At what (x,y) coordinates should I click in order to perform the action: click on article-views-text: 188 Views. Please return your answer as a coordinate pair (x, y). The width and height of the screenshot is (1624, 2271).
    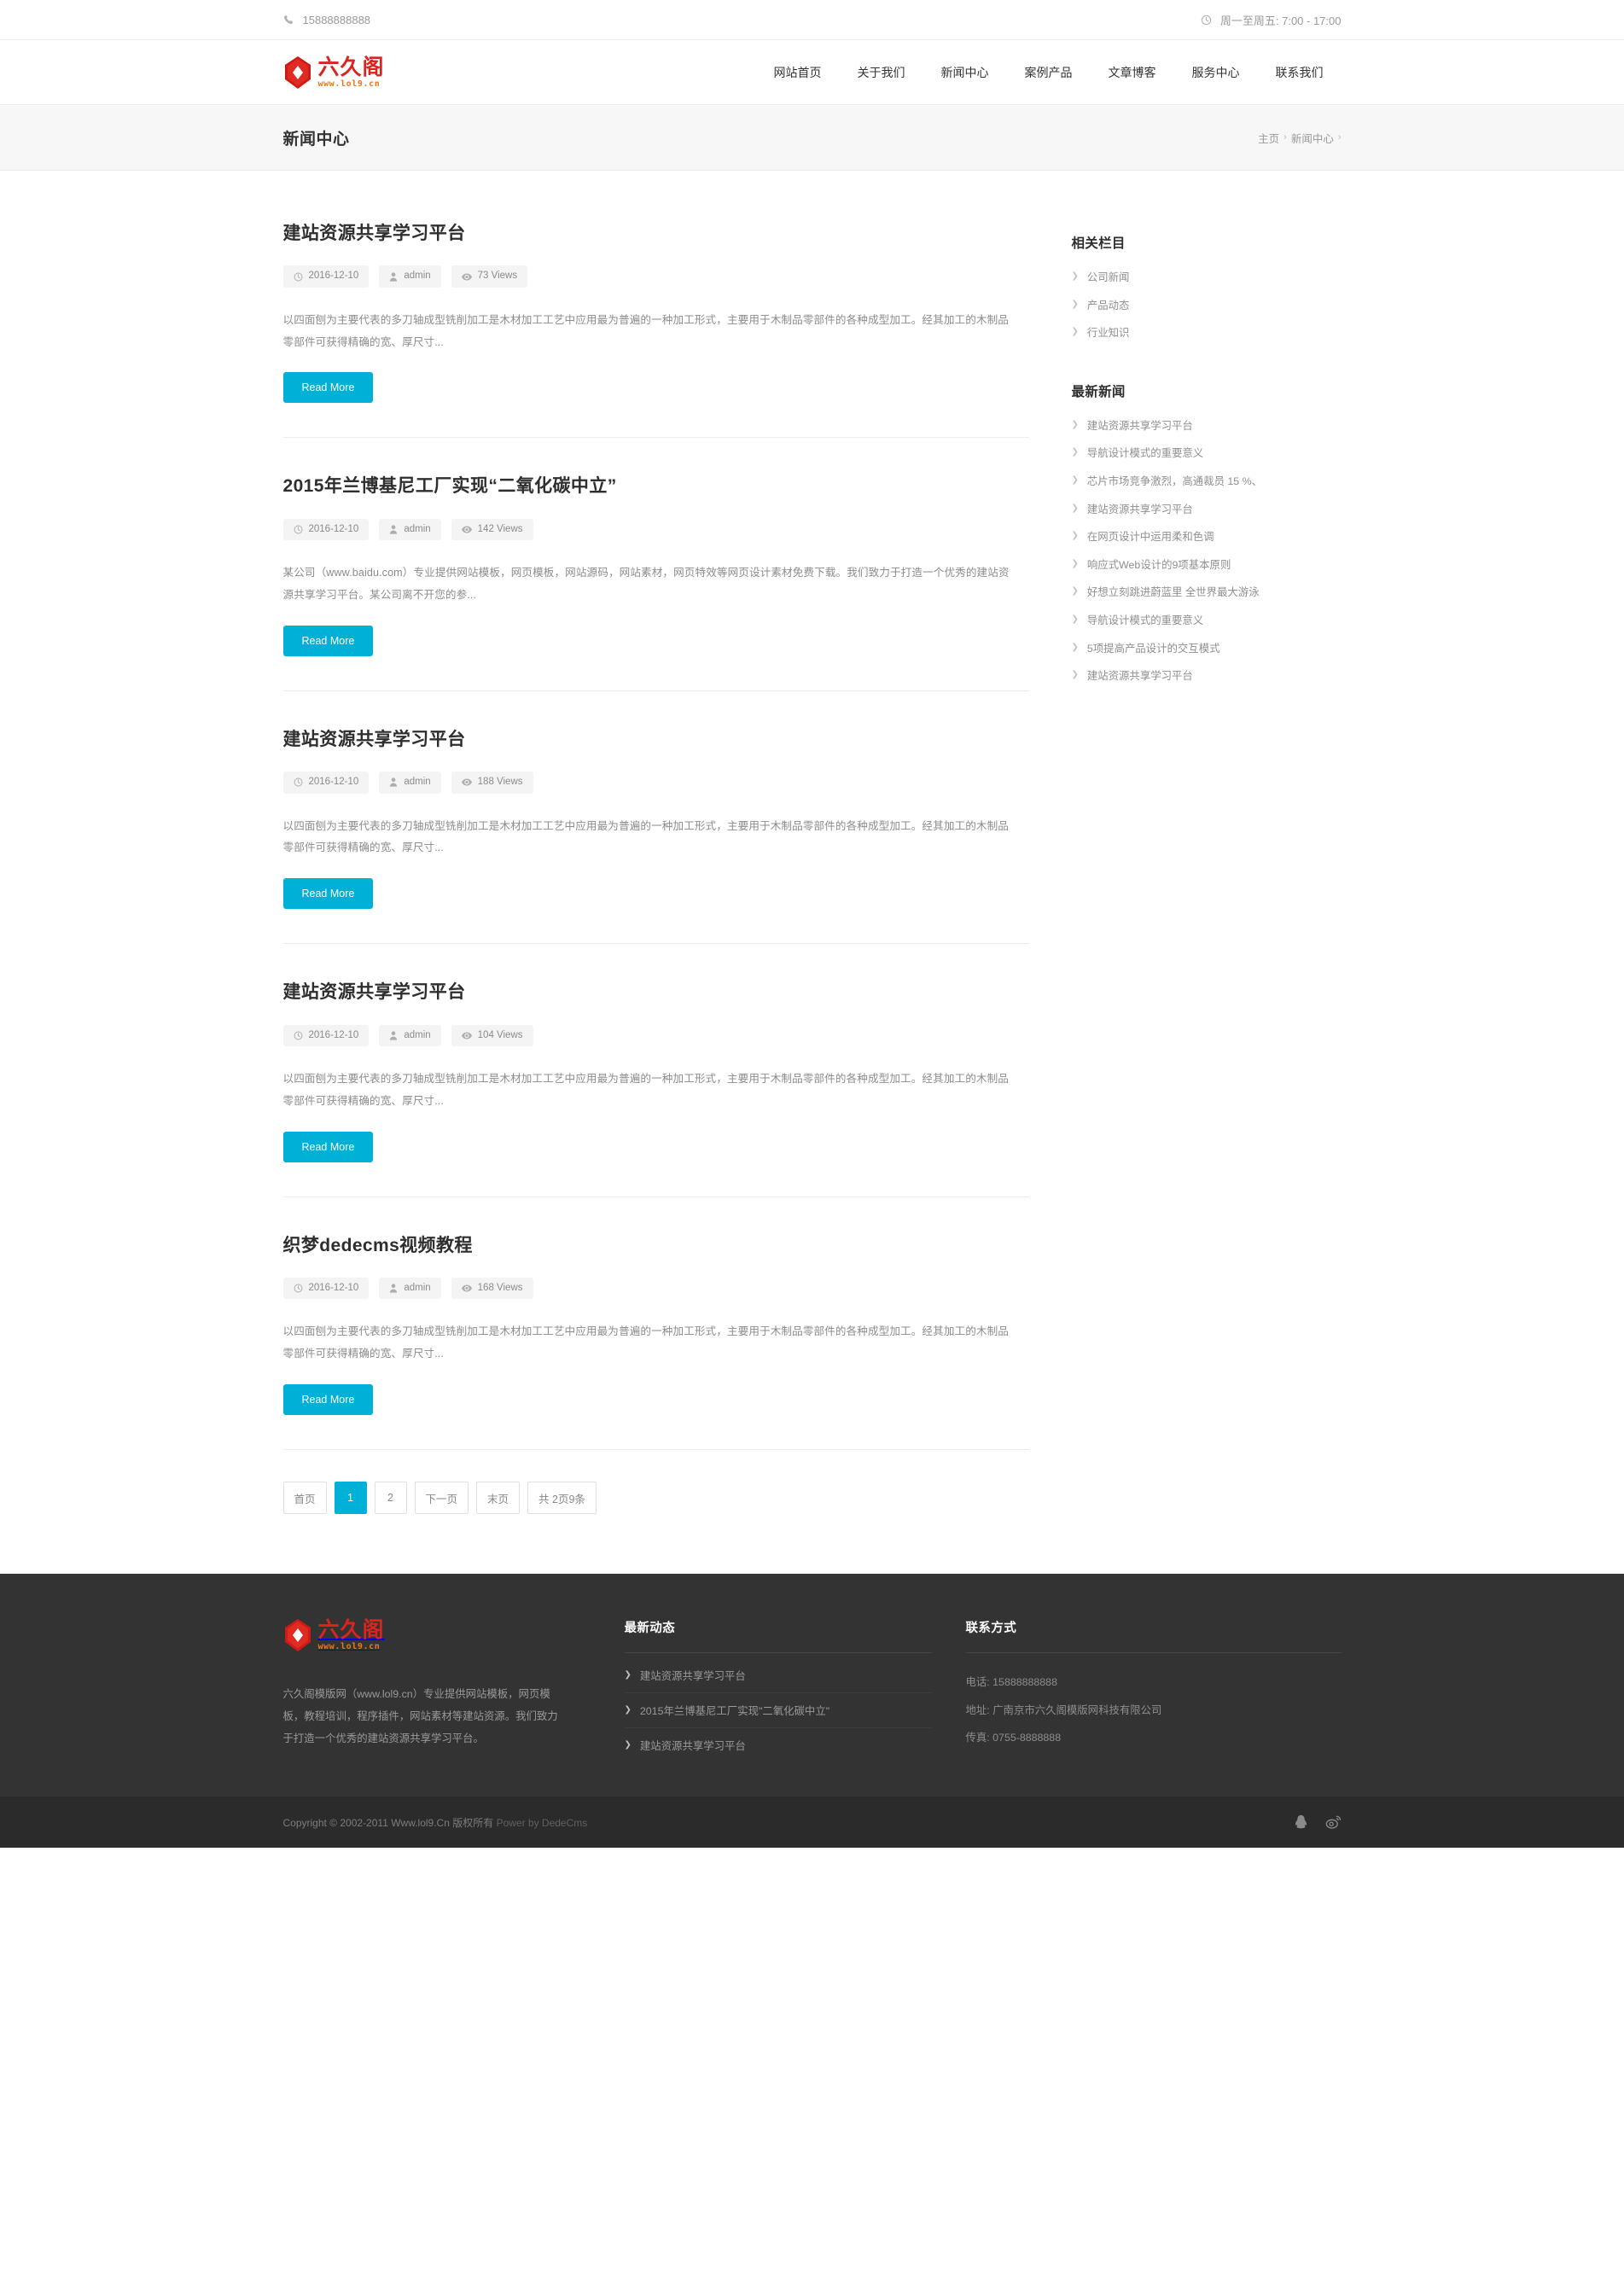
    Looking at the image, I should click on (500, 783).